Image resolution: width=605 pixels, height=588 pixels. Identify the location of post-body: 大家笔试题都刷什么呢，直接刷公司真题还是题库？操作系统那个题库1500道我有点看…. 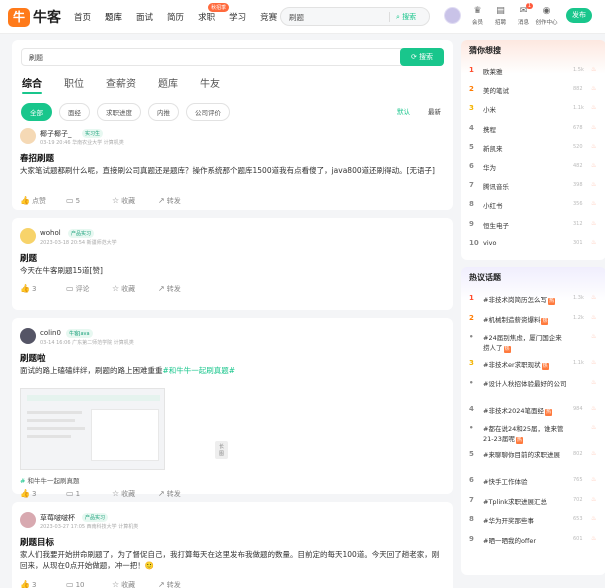
(232, 170).